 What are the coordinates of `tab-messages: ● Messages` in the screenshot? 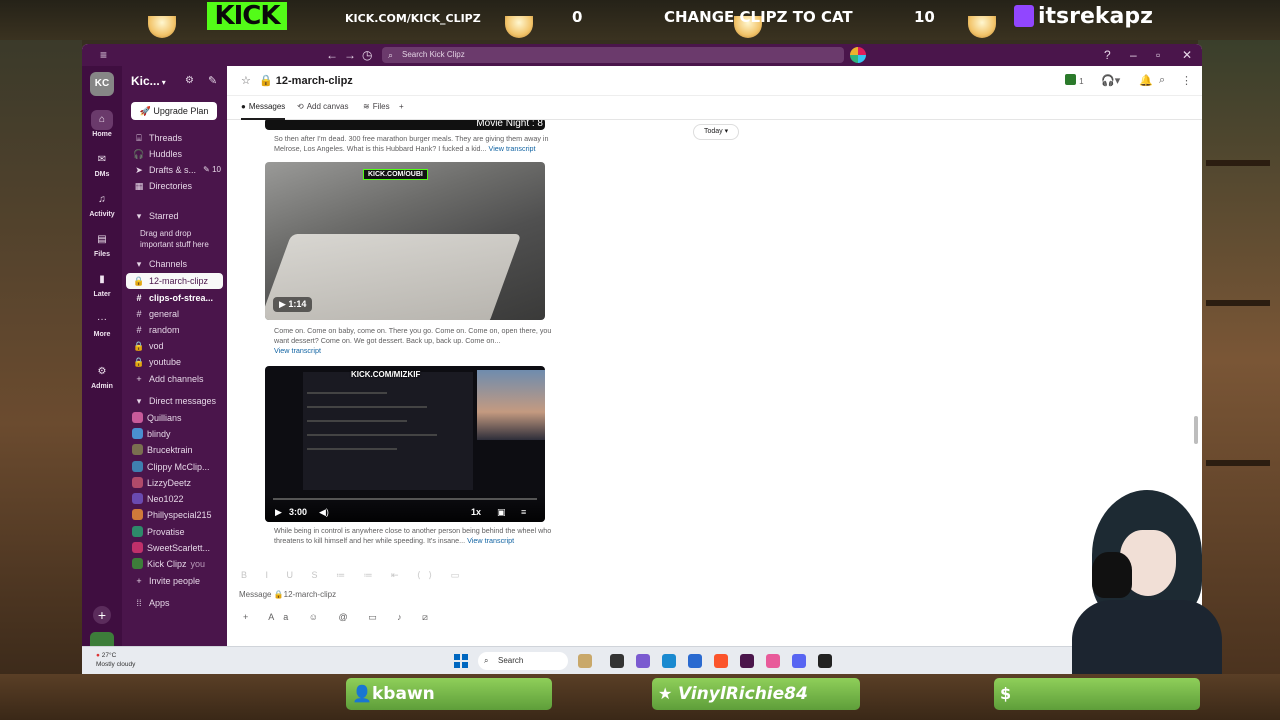 It's located at (263, 108).